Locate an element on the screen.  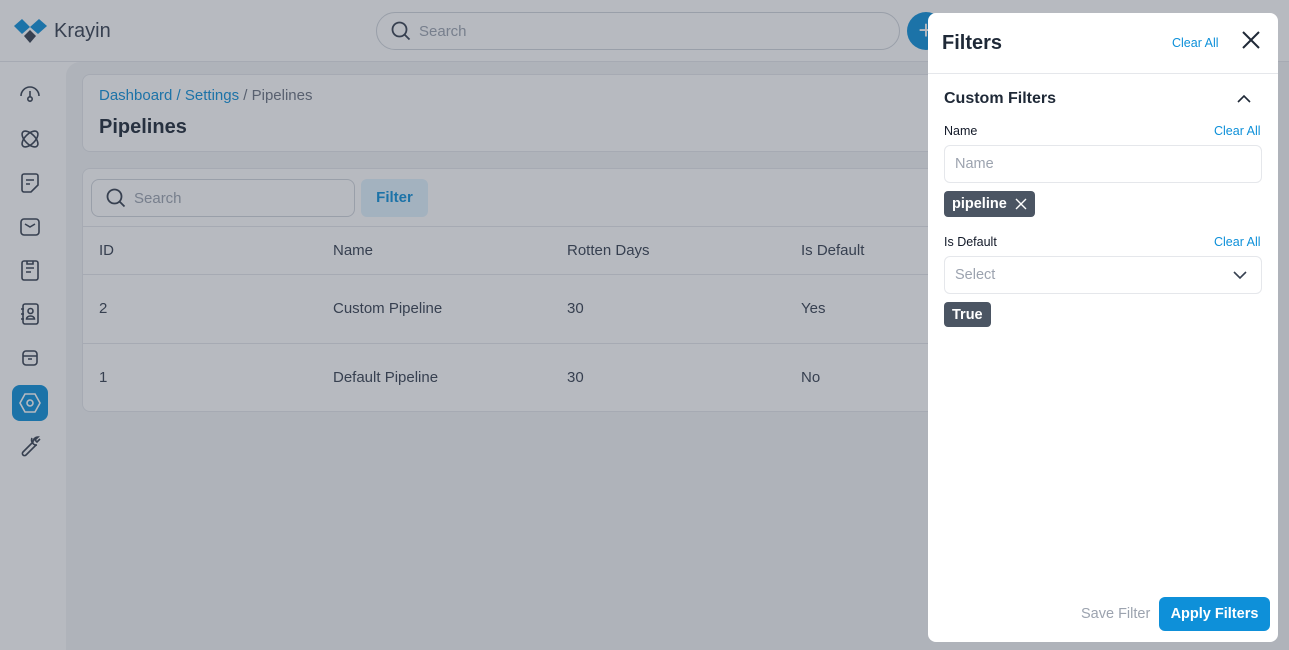
select-placeholder: Select is located at coordinates (975, 275).